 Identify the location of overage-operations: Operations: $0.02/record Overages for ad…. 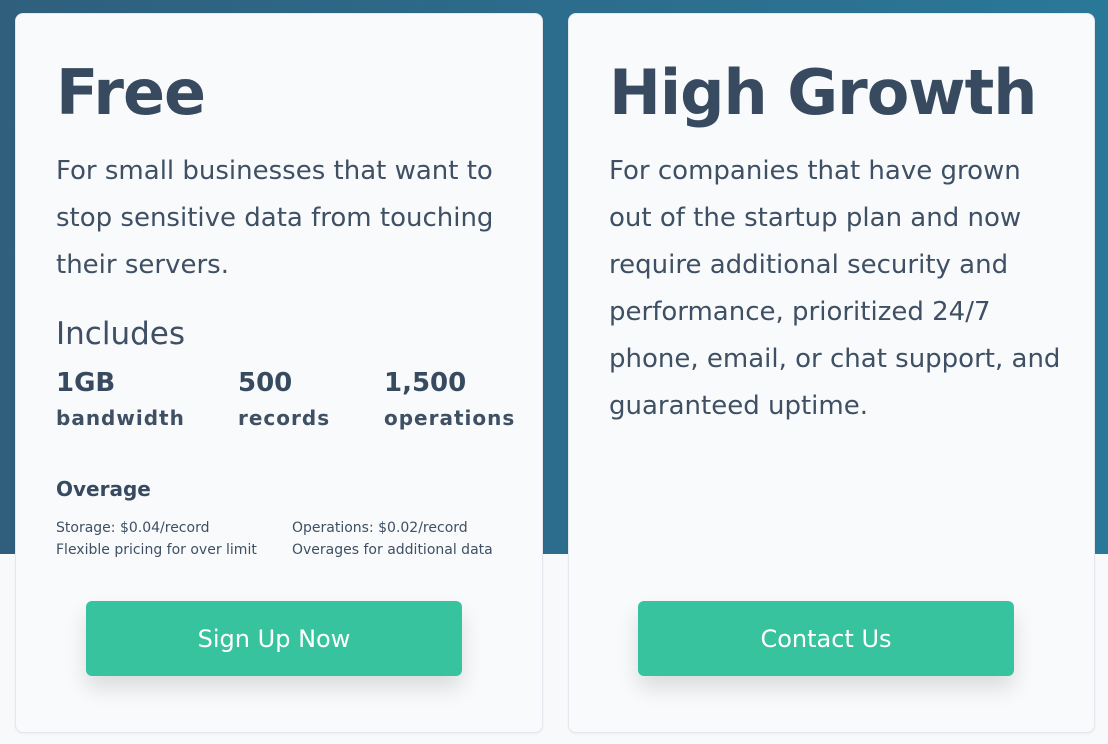
(392, 539).